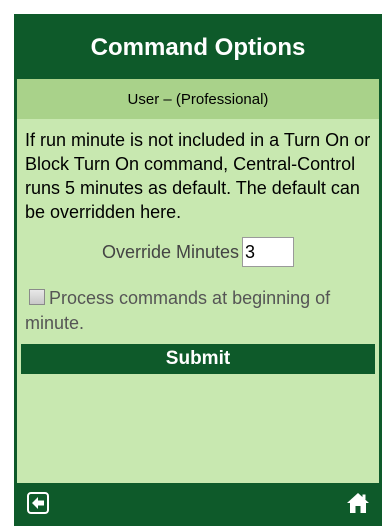  Describe the element at coordinates (268, 252) in the screenshot. I see `override-minutes-input` at that location.